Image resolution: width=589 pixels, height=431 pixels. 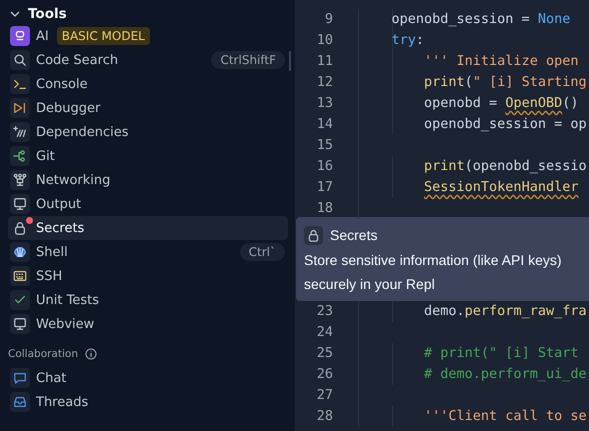 What do you see at coordinates (148, 276) in the screenshot?
I see `sidebar-item: SSH` at bounding box center [148, 276].